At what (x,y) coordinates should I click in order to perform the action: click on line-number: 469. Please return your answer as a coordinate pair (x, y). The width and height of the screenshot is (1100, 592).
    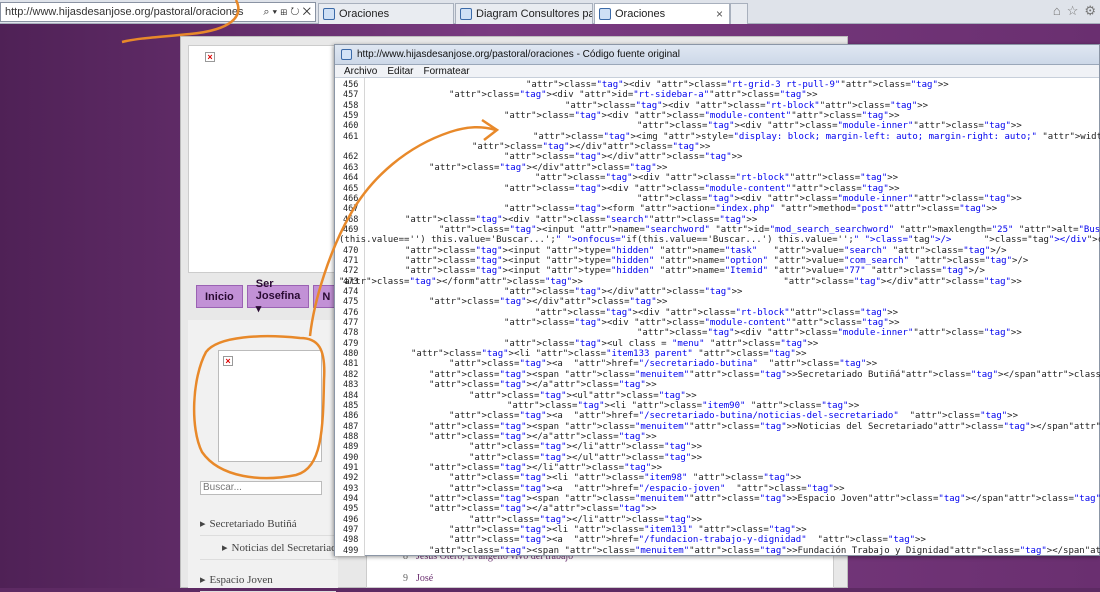
    Looking at the image, I should click on (351, 229).